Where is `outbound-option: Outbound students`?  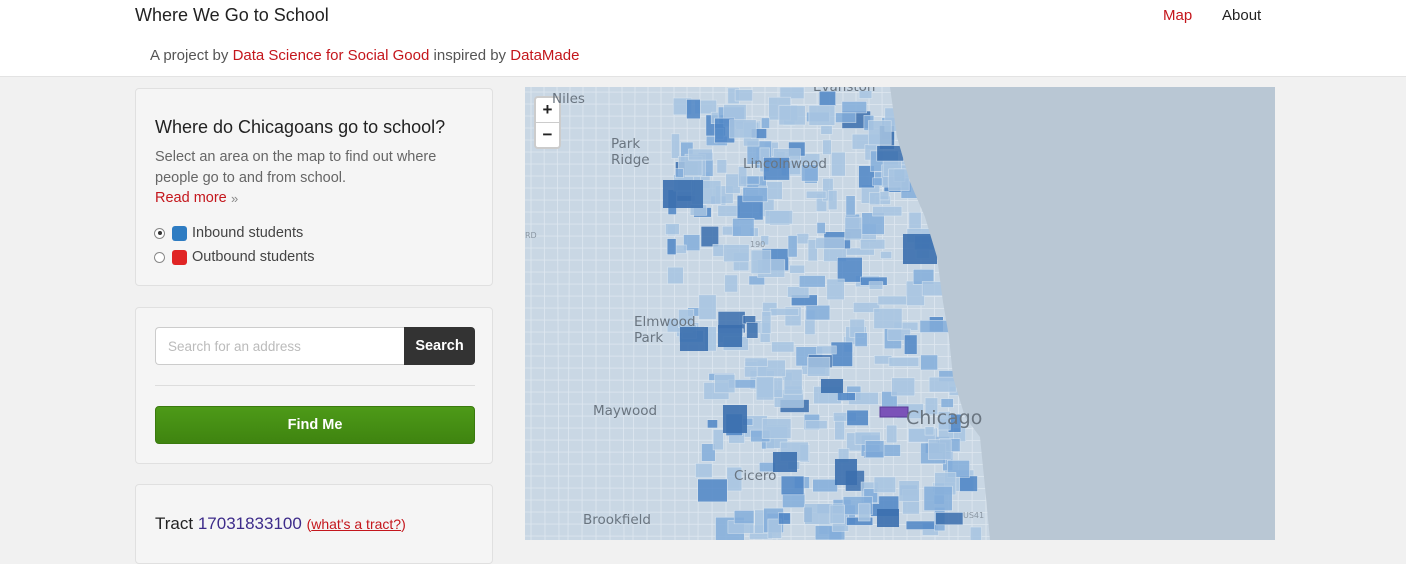 outbound-option: Outbound students is located at coordinates (234, 257).